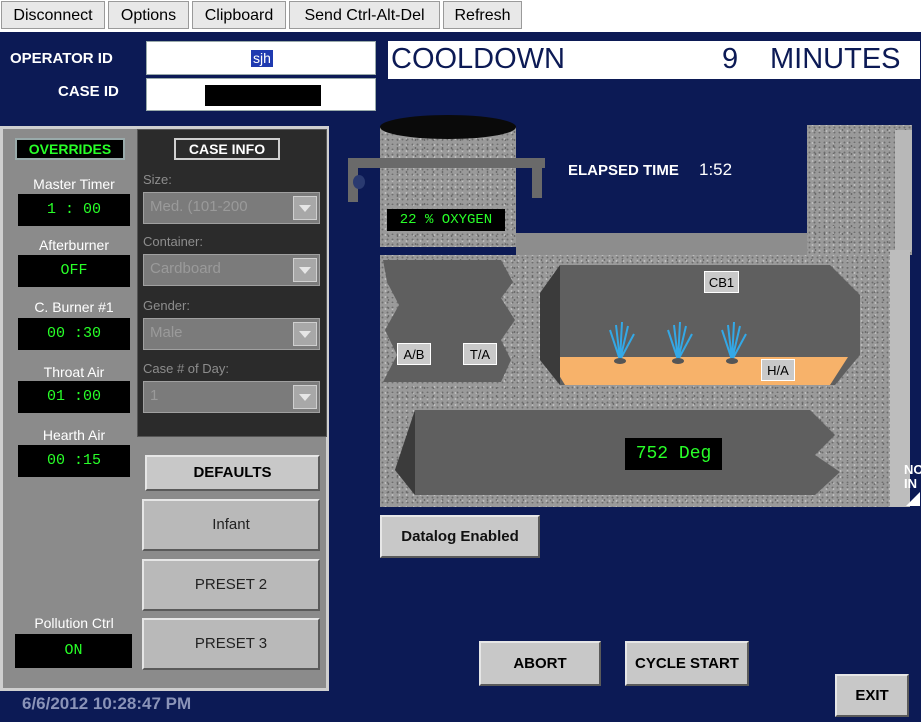 The width and height of the screenshot is (921, 722). Describe the element at coordinates (61, 58) in the screenshot. I see `operator-id-label: OPERATOR ID` at that location.